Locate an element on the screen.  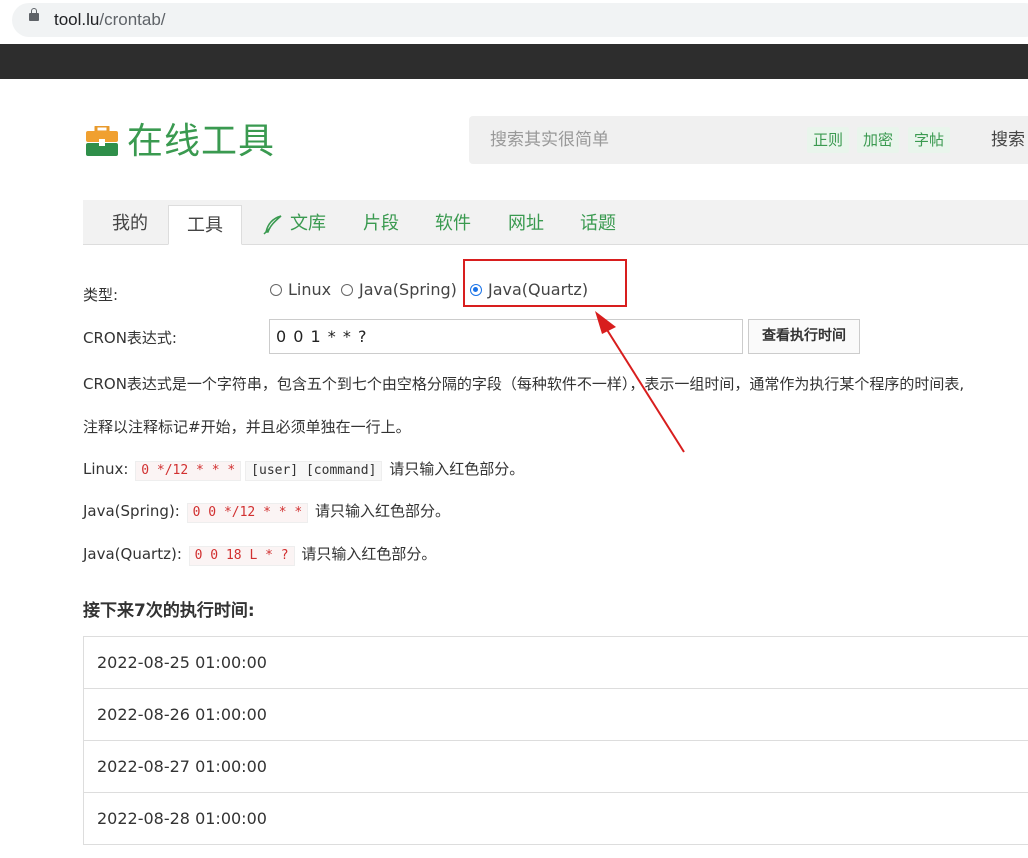
tag-encrypt: 加密 is located at coordinates (878, 140).